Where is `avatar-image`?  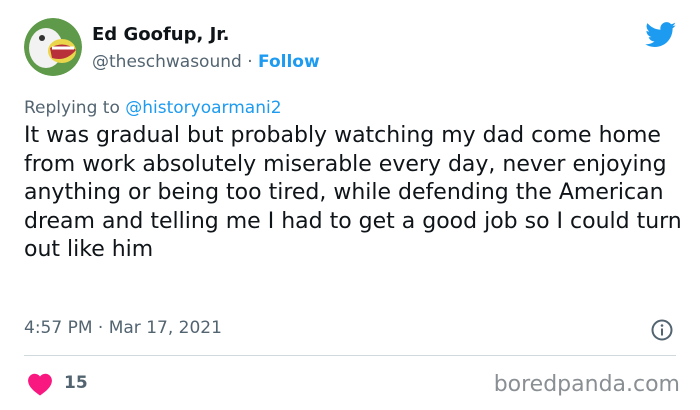
avatar-image is located at coordinates (53, 47).